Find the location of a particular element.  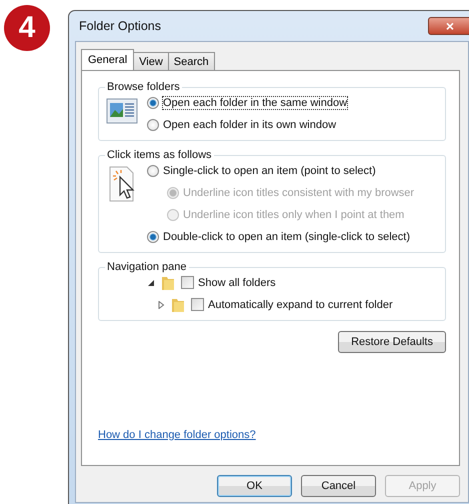

dialog-button: OK is located at coordinates (254, 486).